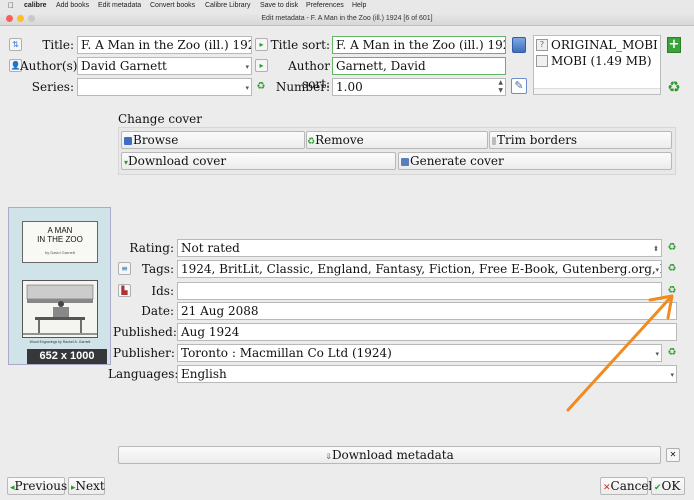 The height and width of the screenshot is (500, 694). I want to click on ok-check-icon: ✔, so click(658, 488).